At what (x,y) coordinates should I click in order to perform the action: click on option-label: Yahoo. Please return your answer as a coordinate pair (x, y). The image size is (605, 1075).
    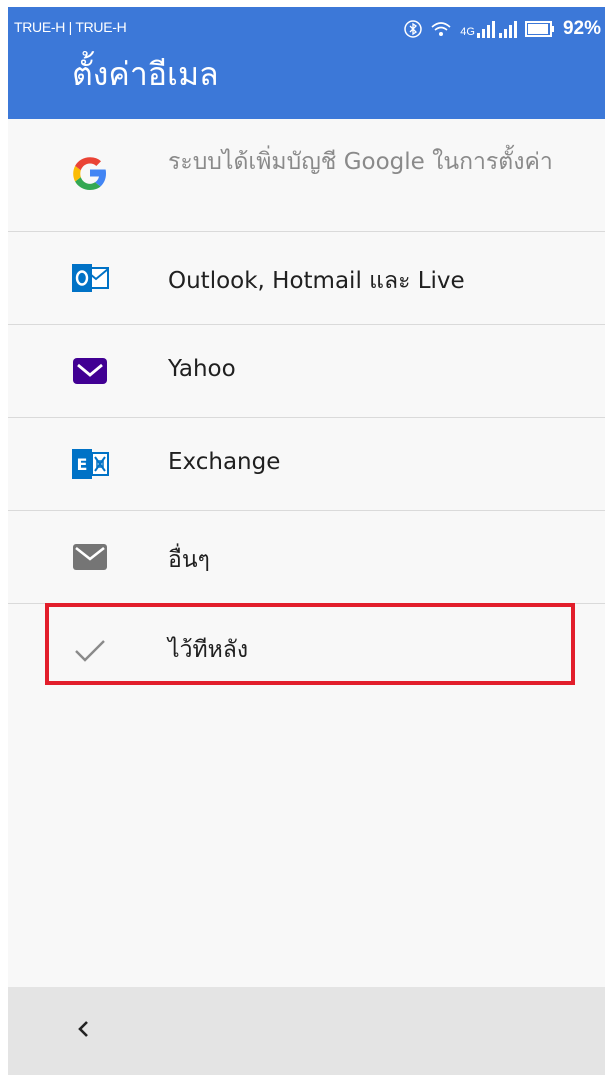
    Looking at the image, I should click on (202, 369).